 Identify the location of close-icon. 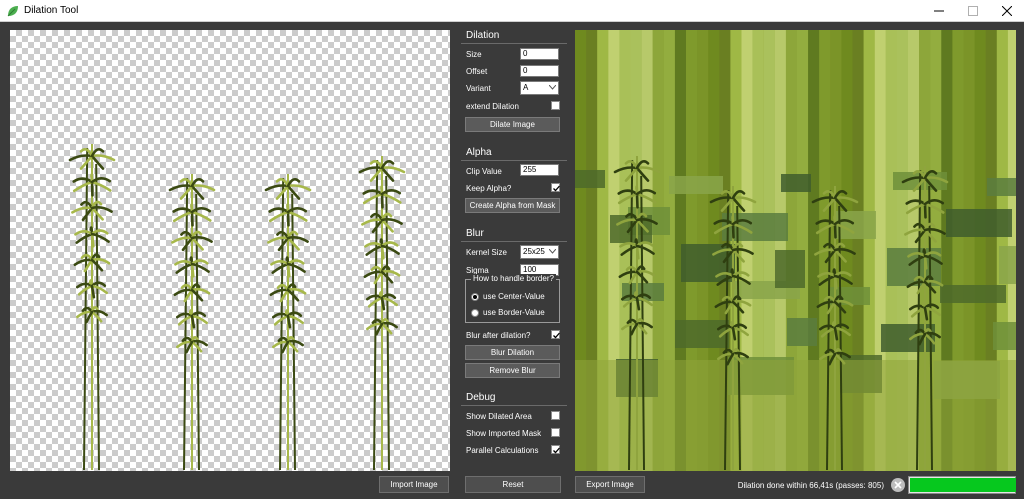
(1007, 11).